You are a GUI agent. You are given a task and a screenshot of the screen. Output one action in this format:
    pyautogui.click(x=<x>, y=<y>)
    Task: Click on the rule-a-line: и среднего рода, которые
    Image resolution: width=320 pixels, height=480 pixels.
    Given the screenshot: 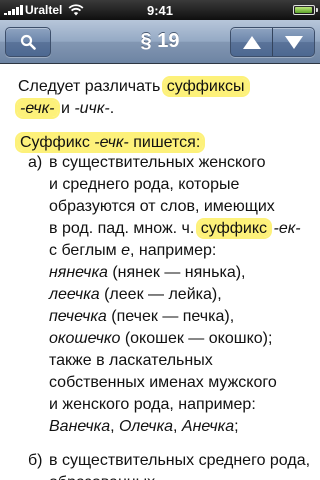 What is the action you would take?
    pyautogui.click(x=144, y=184)
    